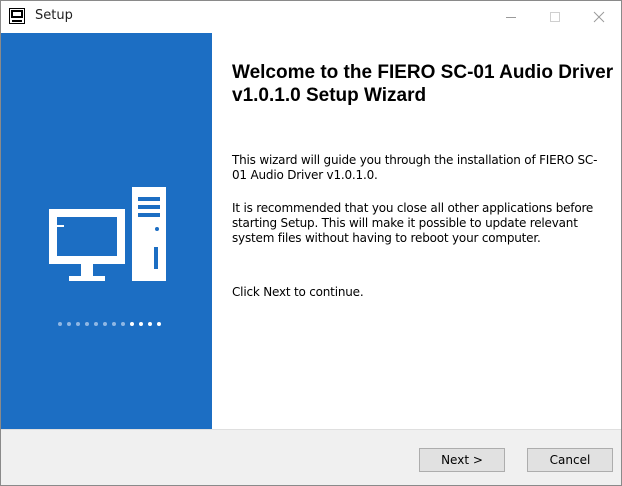 The image size is (622, 486). Describe the element at coordinates (54, 15) in the screenshot. I see `window-title: Setup` at that location.